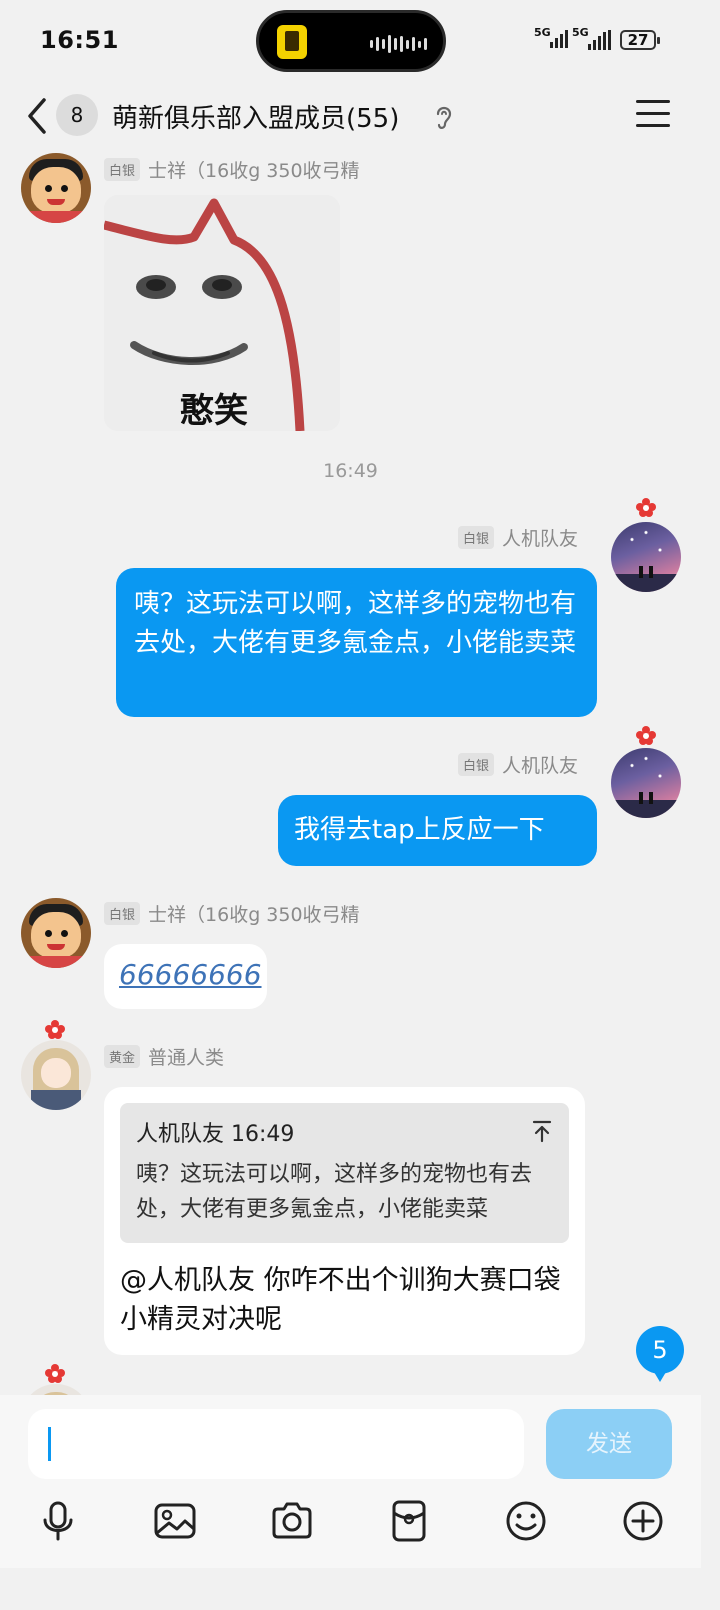 This screenshot has width=720, height=1610. I want to click on reply-text: @人机队友 你咋不出个训狗大赛口袋小精灵对决呢, so click(340, 1300).